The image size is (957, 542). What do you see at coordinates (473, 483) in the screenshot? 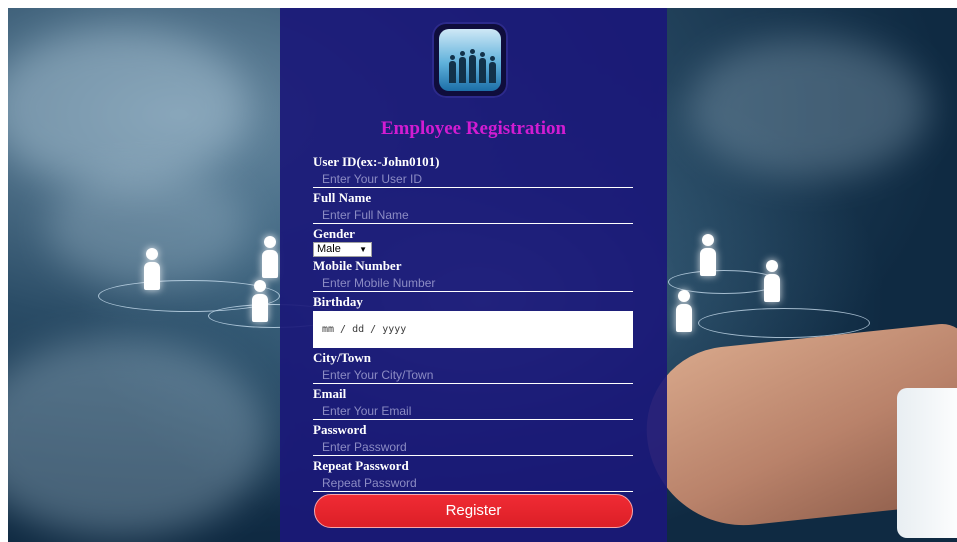
I see `repeat-password-input` at bounding box center [473, 483].